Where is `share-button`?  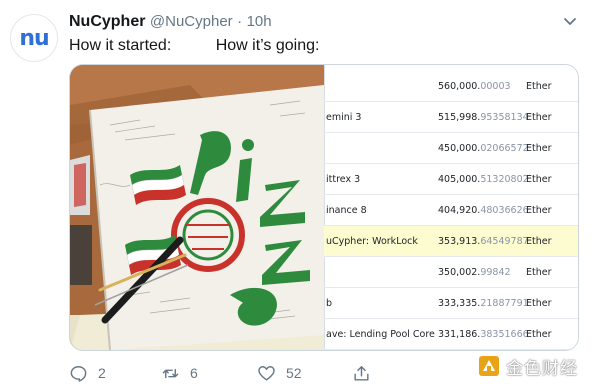
share-button is located at coordinates (361, 373).